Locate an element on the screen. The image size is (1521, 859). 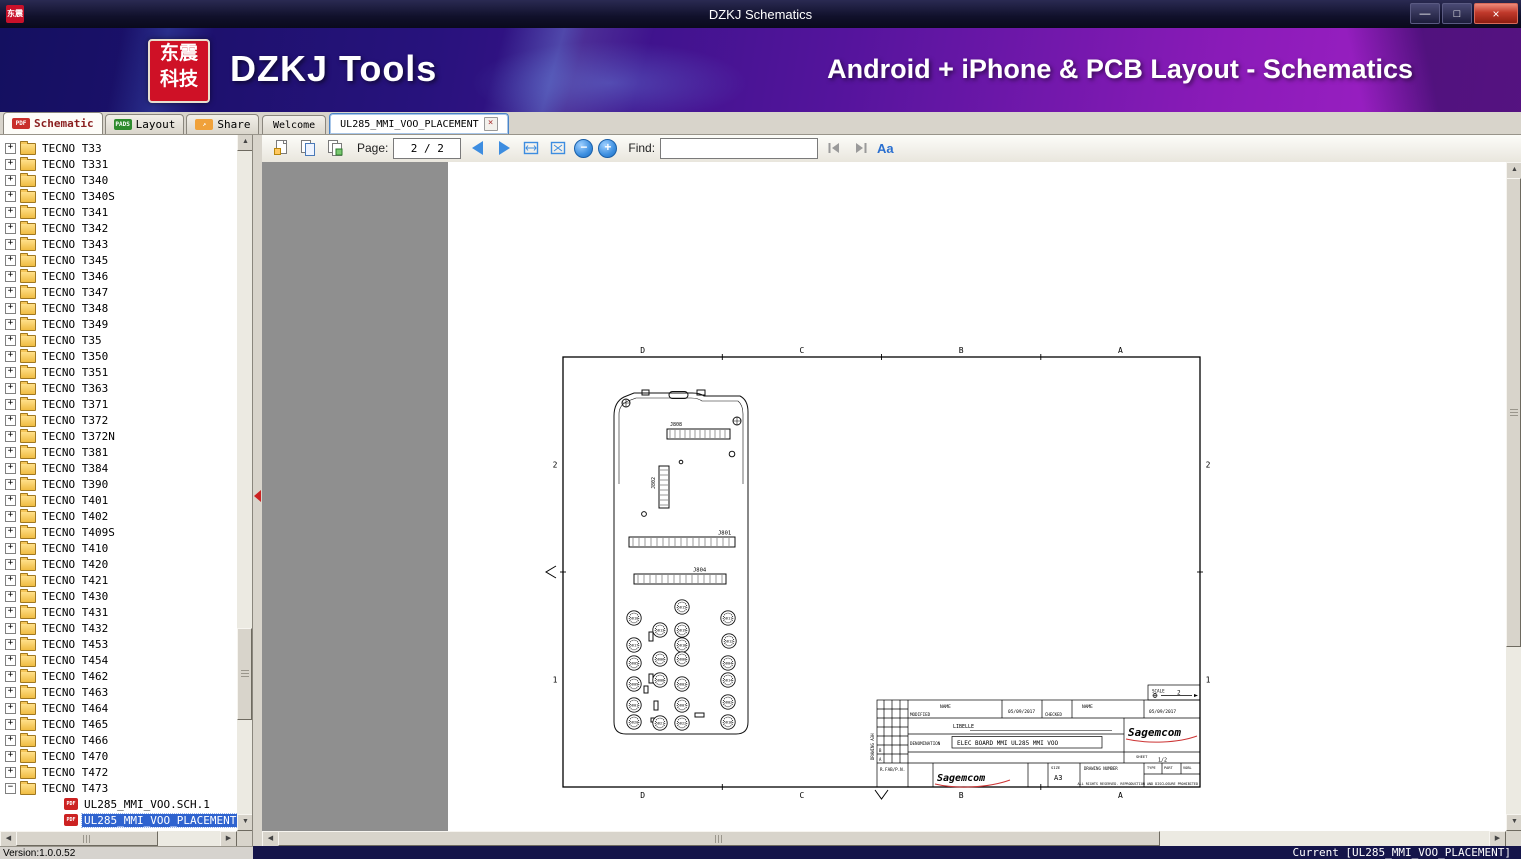
find-next-icon is located at coordinates (861, 148).